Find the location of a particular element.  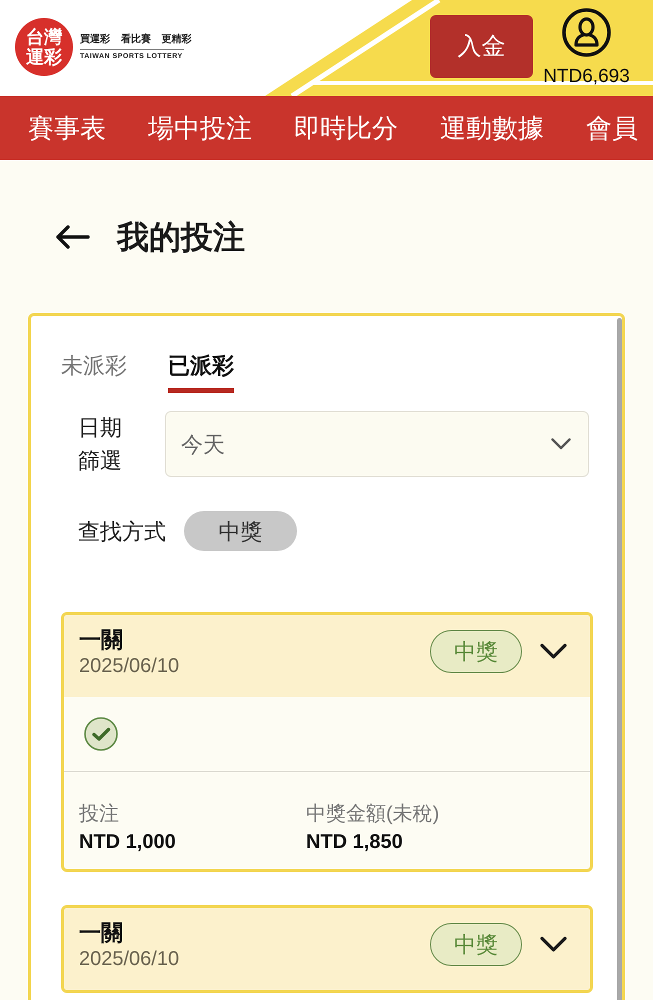

page-title: 我的投注 is located at coordinates (181, 237).